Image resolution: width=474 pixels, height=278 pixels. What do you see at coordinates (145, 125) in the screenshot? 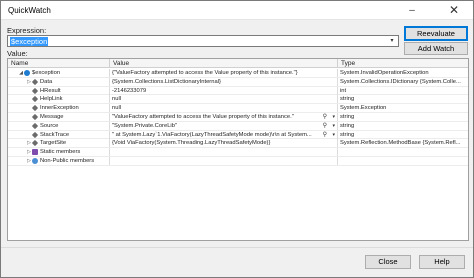
I see `row-value: "System.Private.CoreLib"` at bounding box center [145, 125].